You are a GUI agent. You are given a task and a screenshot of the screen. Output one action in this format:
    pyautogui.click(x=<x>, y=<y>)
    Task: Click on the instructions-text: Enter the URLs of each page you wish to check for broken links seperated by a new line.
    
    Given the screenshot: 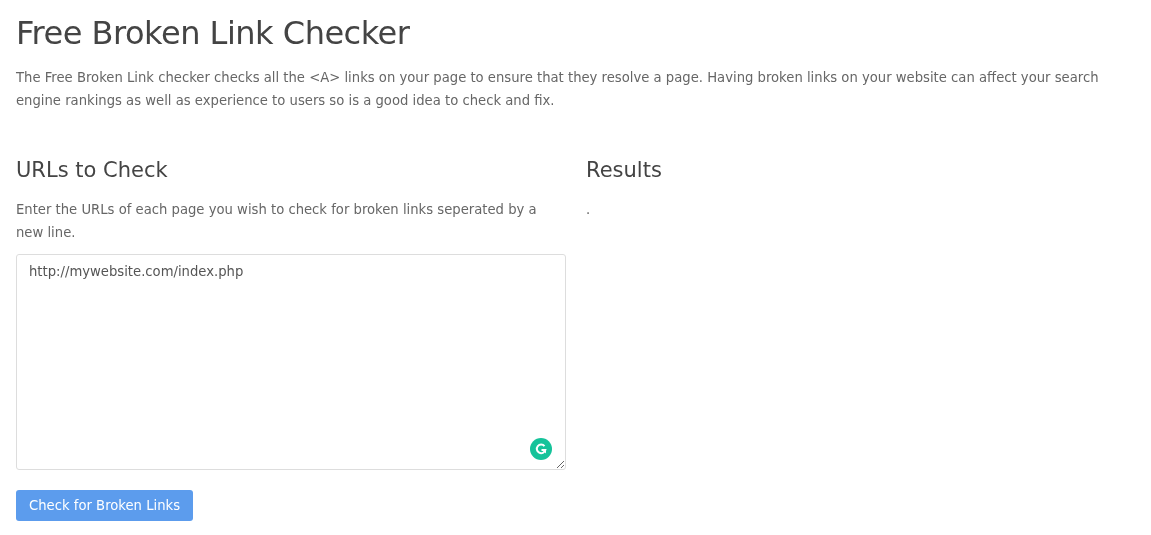 What is the action you would take?
    pyautogui.click(x=277, y=221)
    